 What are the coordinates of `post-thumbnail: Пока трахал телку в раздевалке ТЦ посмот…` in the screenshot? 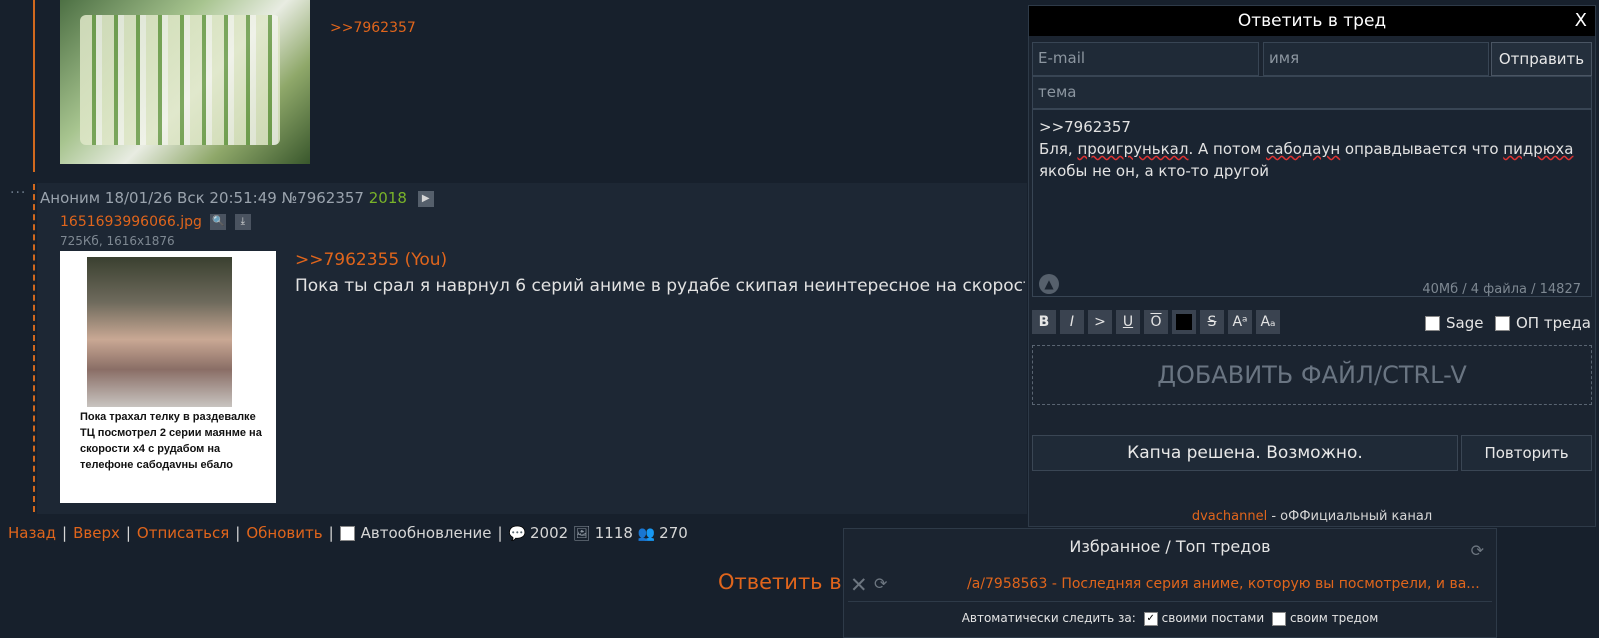 It's located at (168, 377).